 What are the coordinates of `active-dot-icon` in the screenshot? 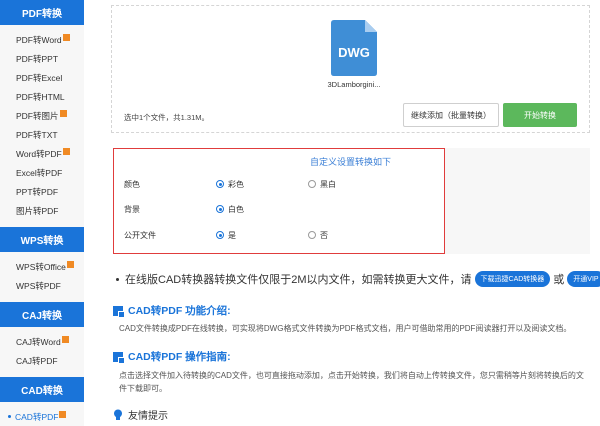 It's located at (9, 416).